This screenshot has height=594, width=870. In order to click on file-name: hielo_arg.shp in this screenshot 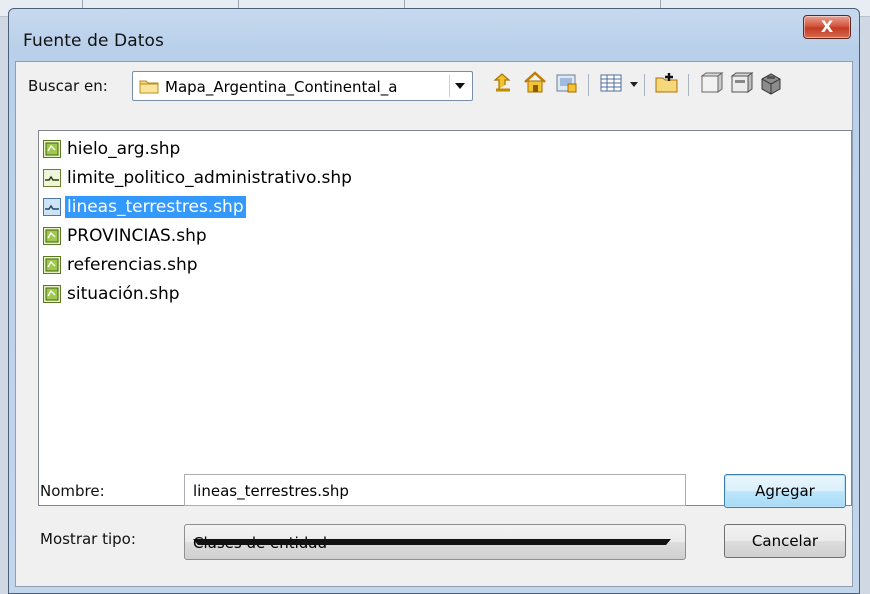, I will do `click(124, 149)`.